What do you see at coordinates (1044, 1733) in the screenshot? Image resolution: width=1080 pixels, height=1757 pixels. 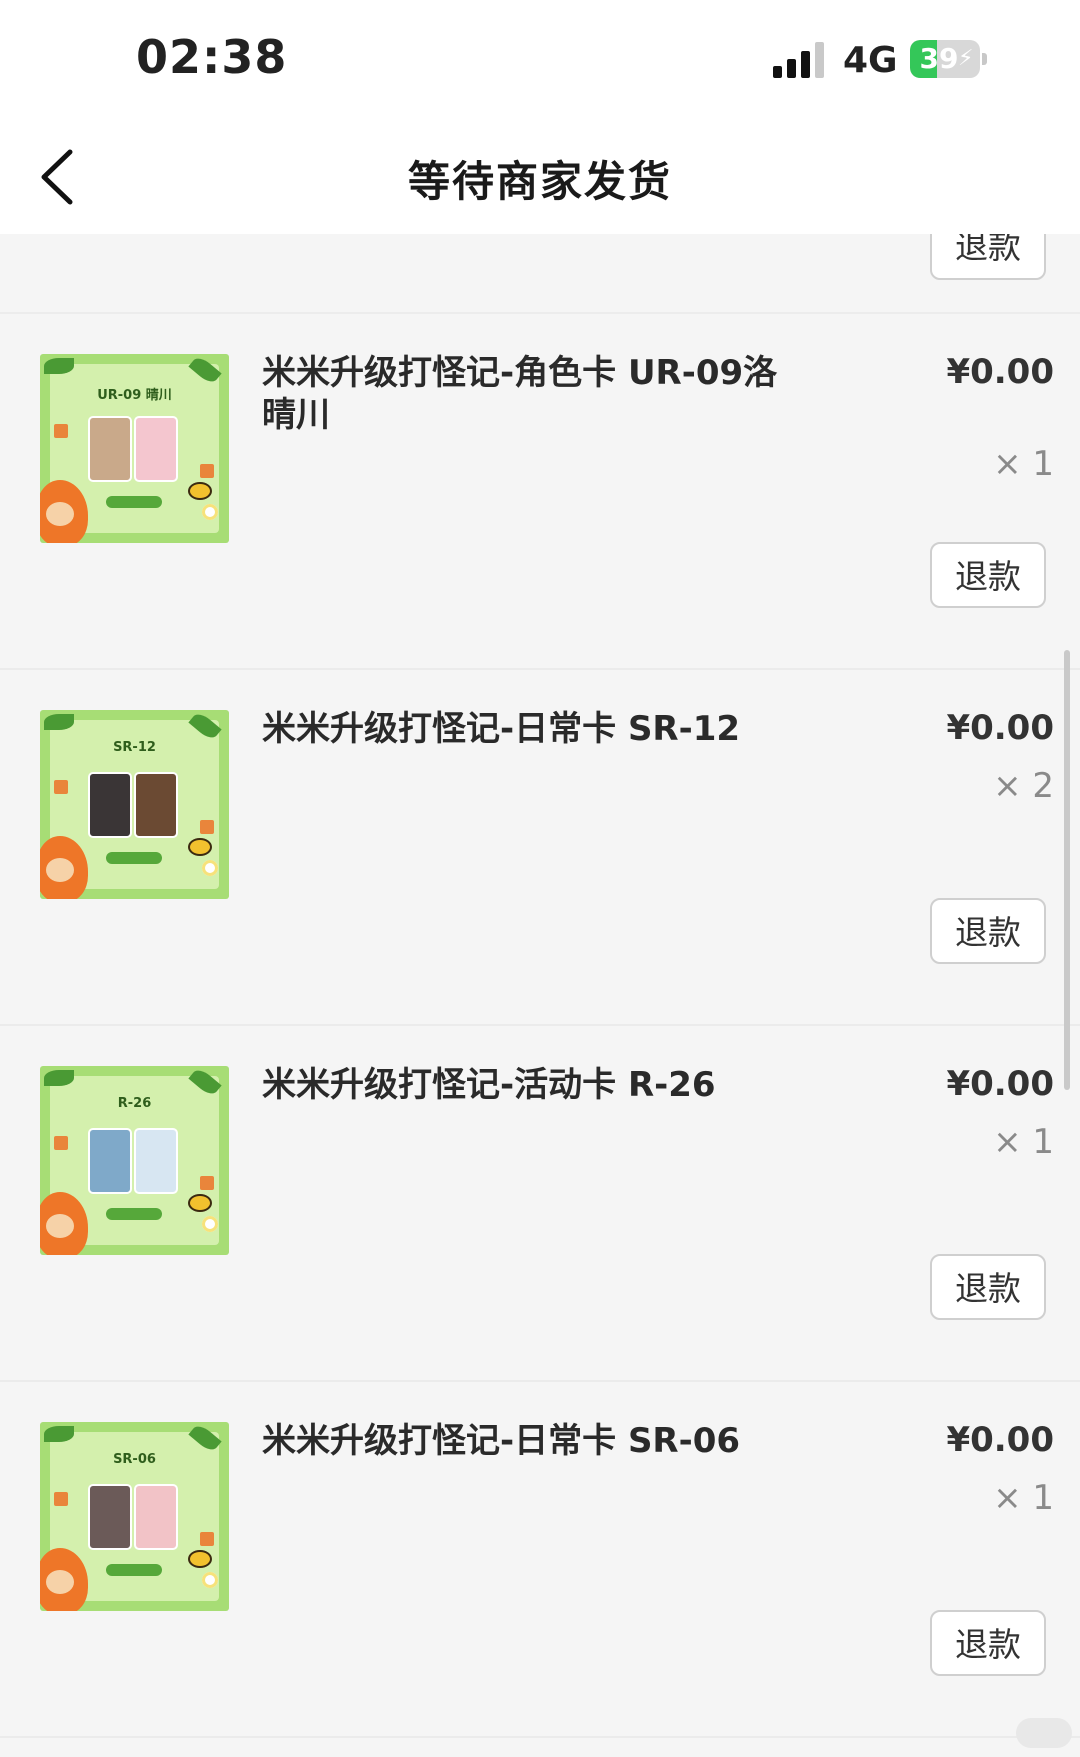 I see `watermark-badge` at bounding box center [1044, 1733].